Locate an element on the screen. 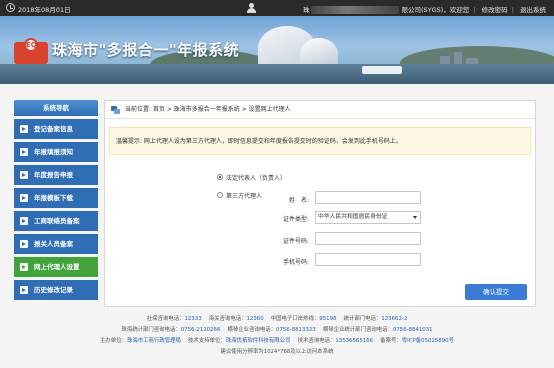 This screenshot has height=368, width=554. footer-label: 海关咨询电话： is located at coordinates (227, 319).